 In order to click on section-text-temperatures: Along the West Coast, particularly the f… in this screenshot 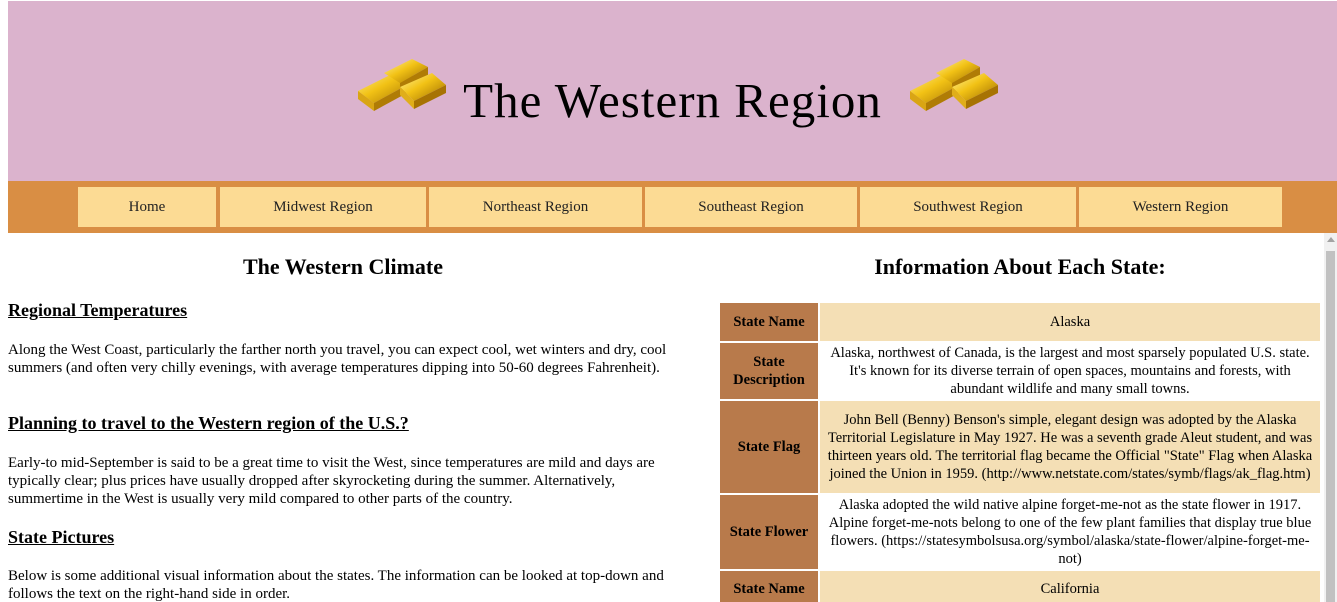, I will do `click(337, 359)`.